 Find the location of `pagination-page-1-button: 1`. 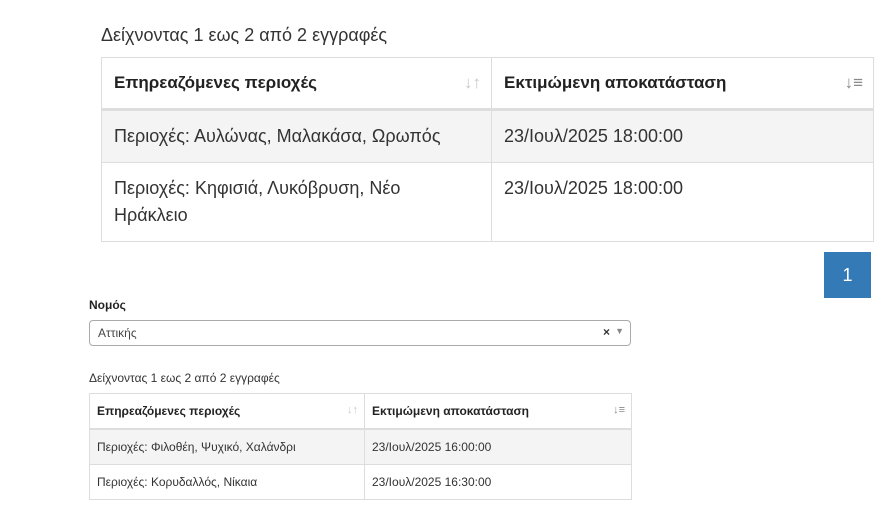

pagination-page-1-button: 1 is located at coordinates (847, 275).